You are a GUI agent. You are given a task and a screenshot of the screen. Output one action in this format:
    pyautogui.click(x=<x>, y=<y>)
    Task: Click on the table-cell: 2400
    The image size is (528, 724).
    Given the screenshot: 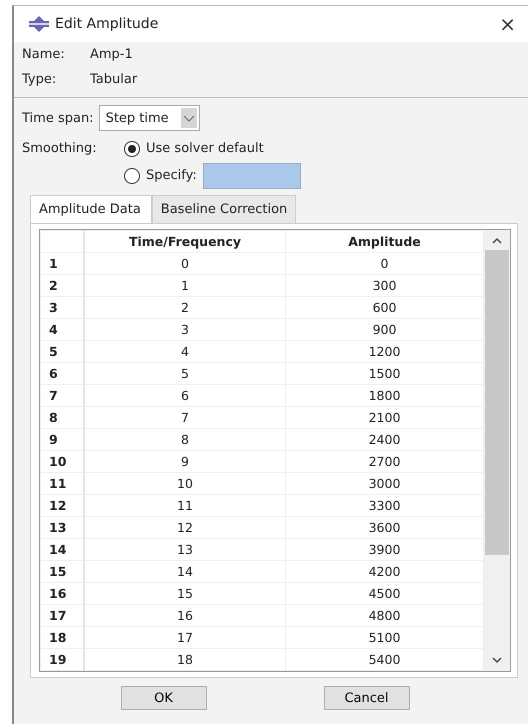 What is the action you would take?
    pyautogui.click(x=385, y=439)
    